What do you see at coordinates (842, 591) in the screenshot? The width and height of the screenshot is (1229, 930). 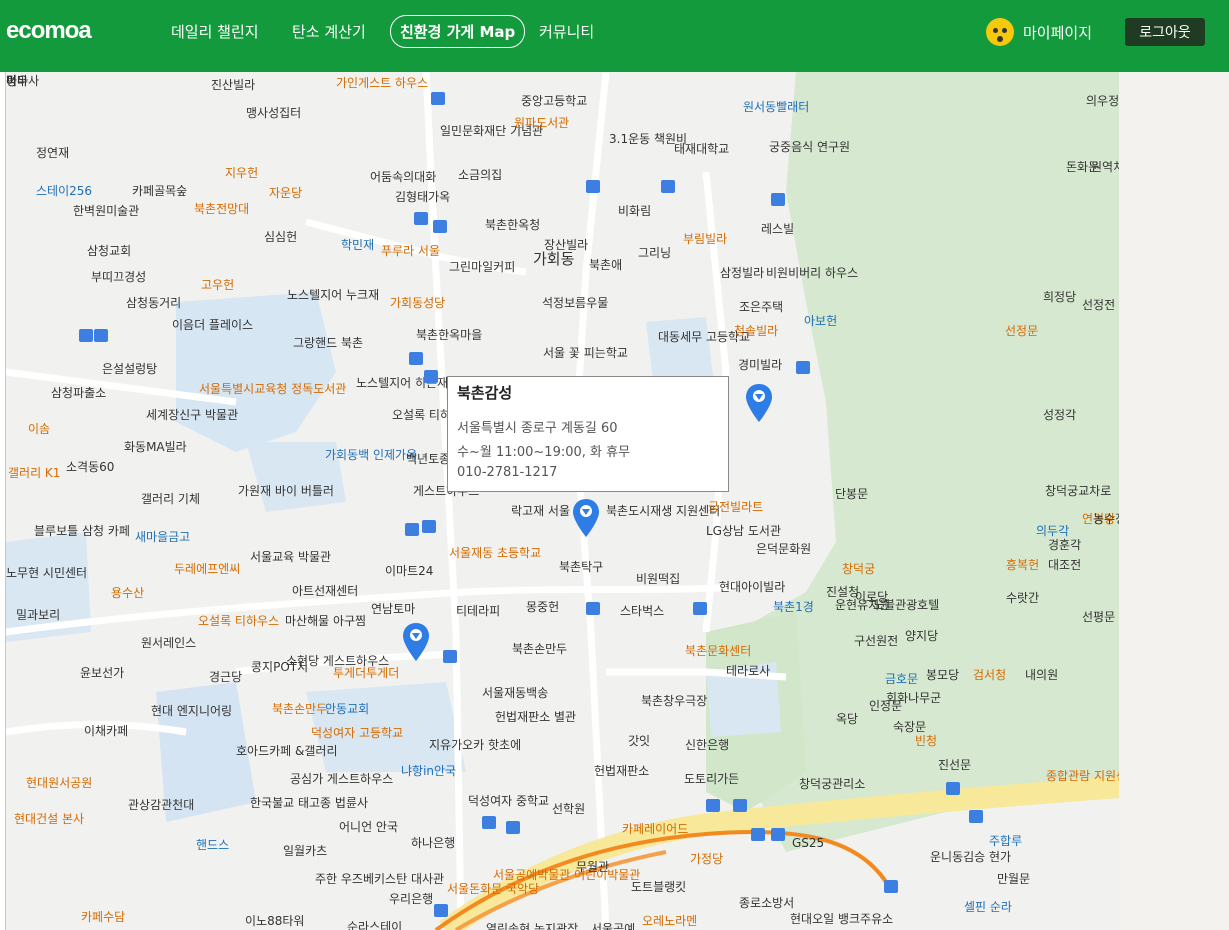 I see `map-place-label: 진설청` at bounding box center [842, 591].